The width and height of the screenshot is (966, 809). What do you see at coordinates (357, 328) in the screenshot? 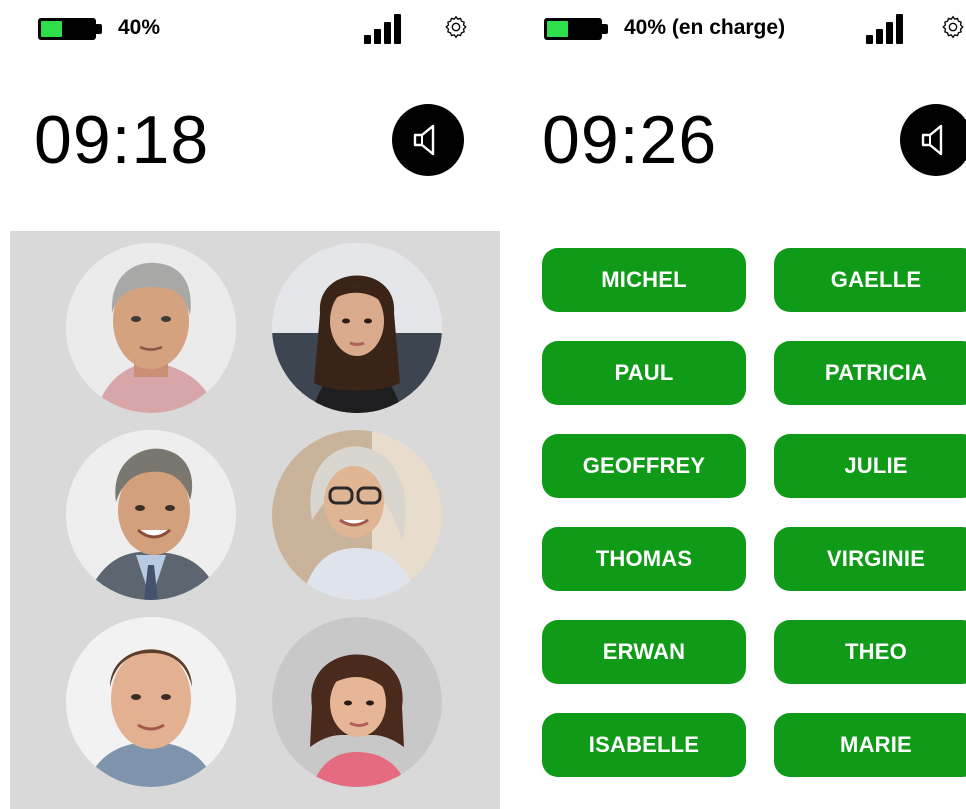
I see `contact-photo-woman-dark-hair` at bounding box center [357, 328].